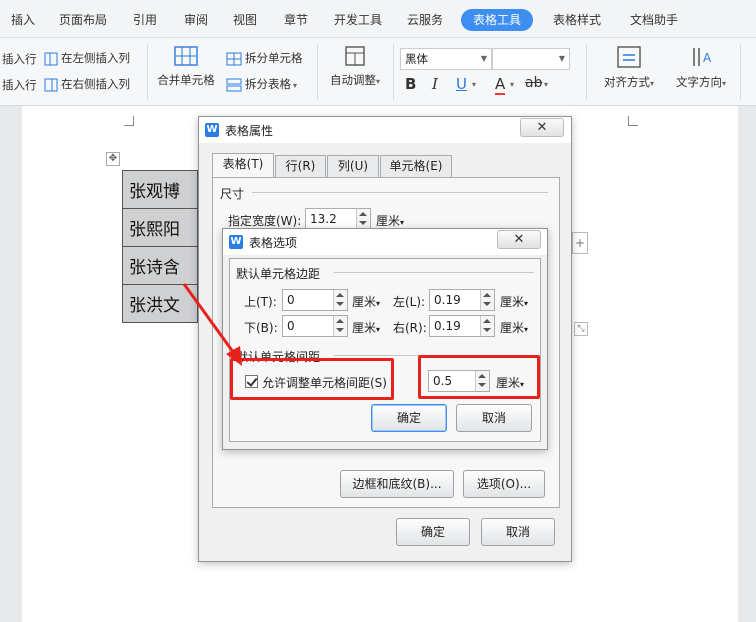  I want to click on add-column-button: +, so click(580, 243).